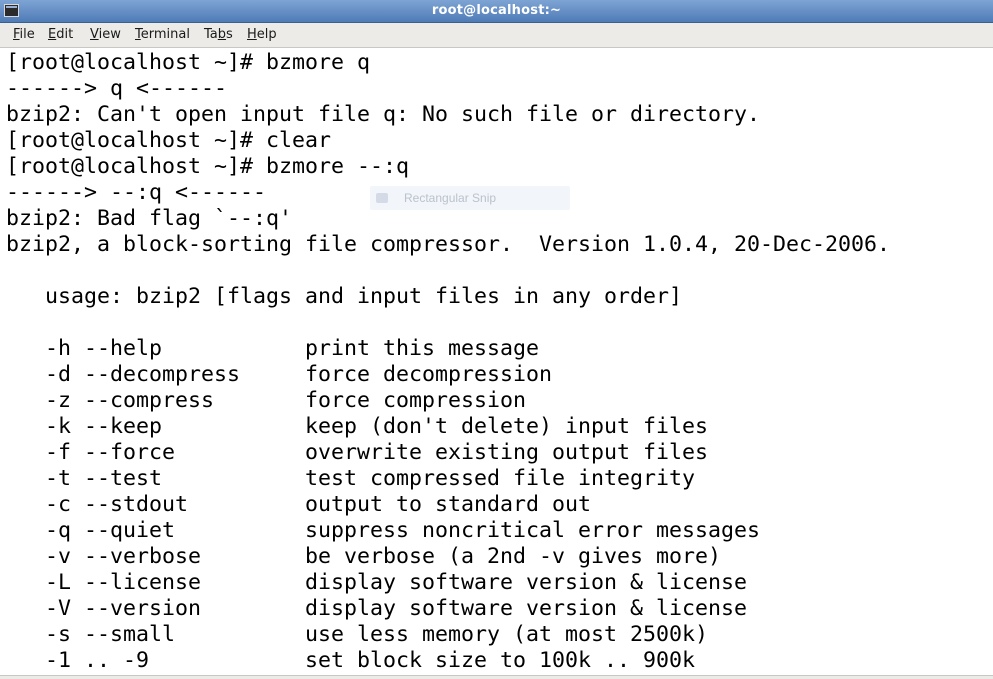 The width and height of the screenshot is (993, 679). Describe the element at coordinates (299, 504) in the screenshot. I see `terminal-line: -c --stdout output to standard out` at that location.